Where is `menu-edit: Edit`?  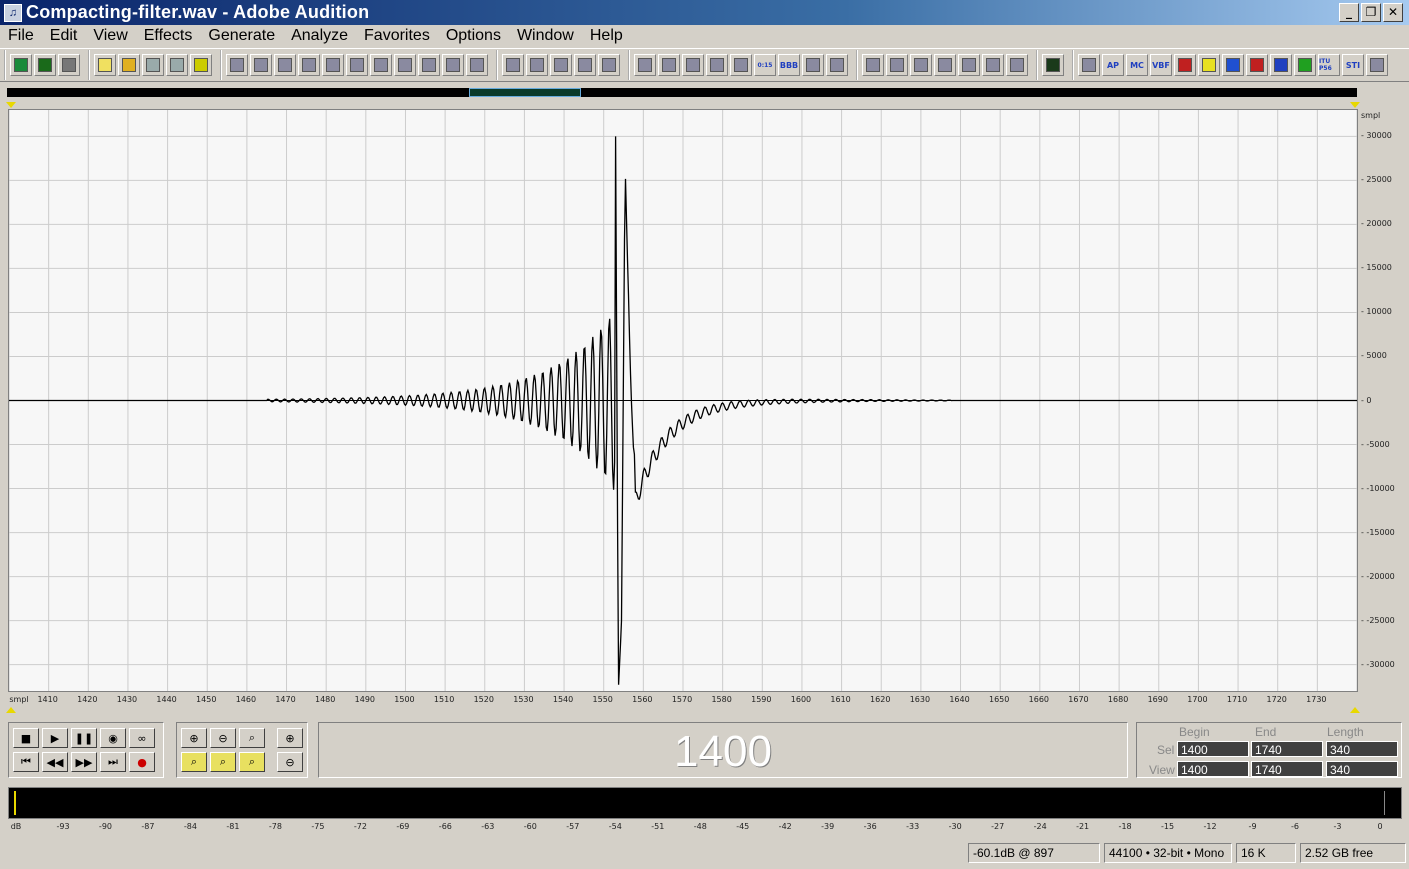
menu-edit: Edit is located at coordinates (64, 36).